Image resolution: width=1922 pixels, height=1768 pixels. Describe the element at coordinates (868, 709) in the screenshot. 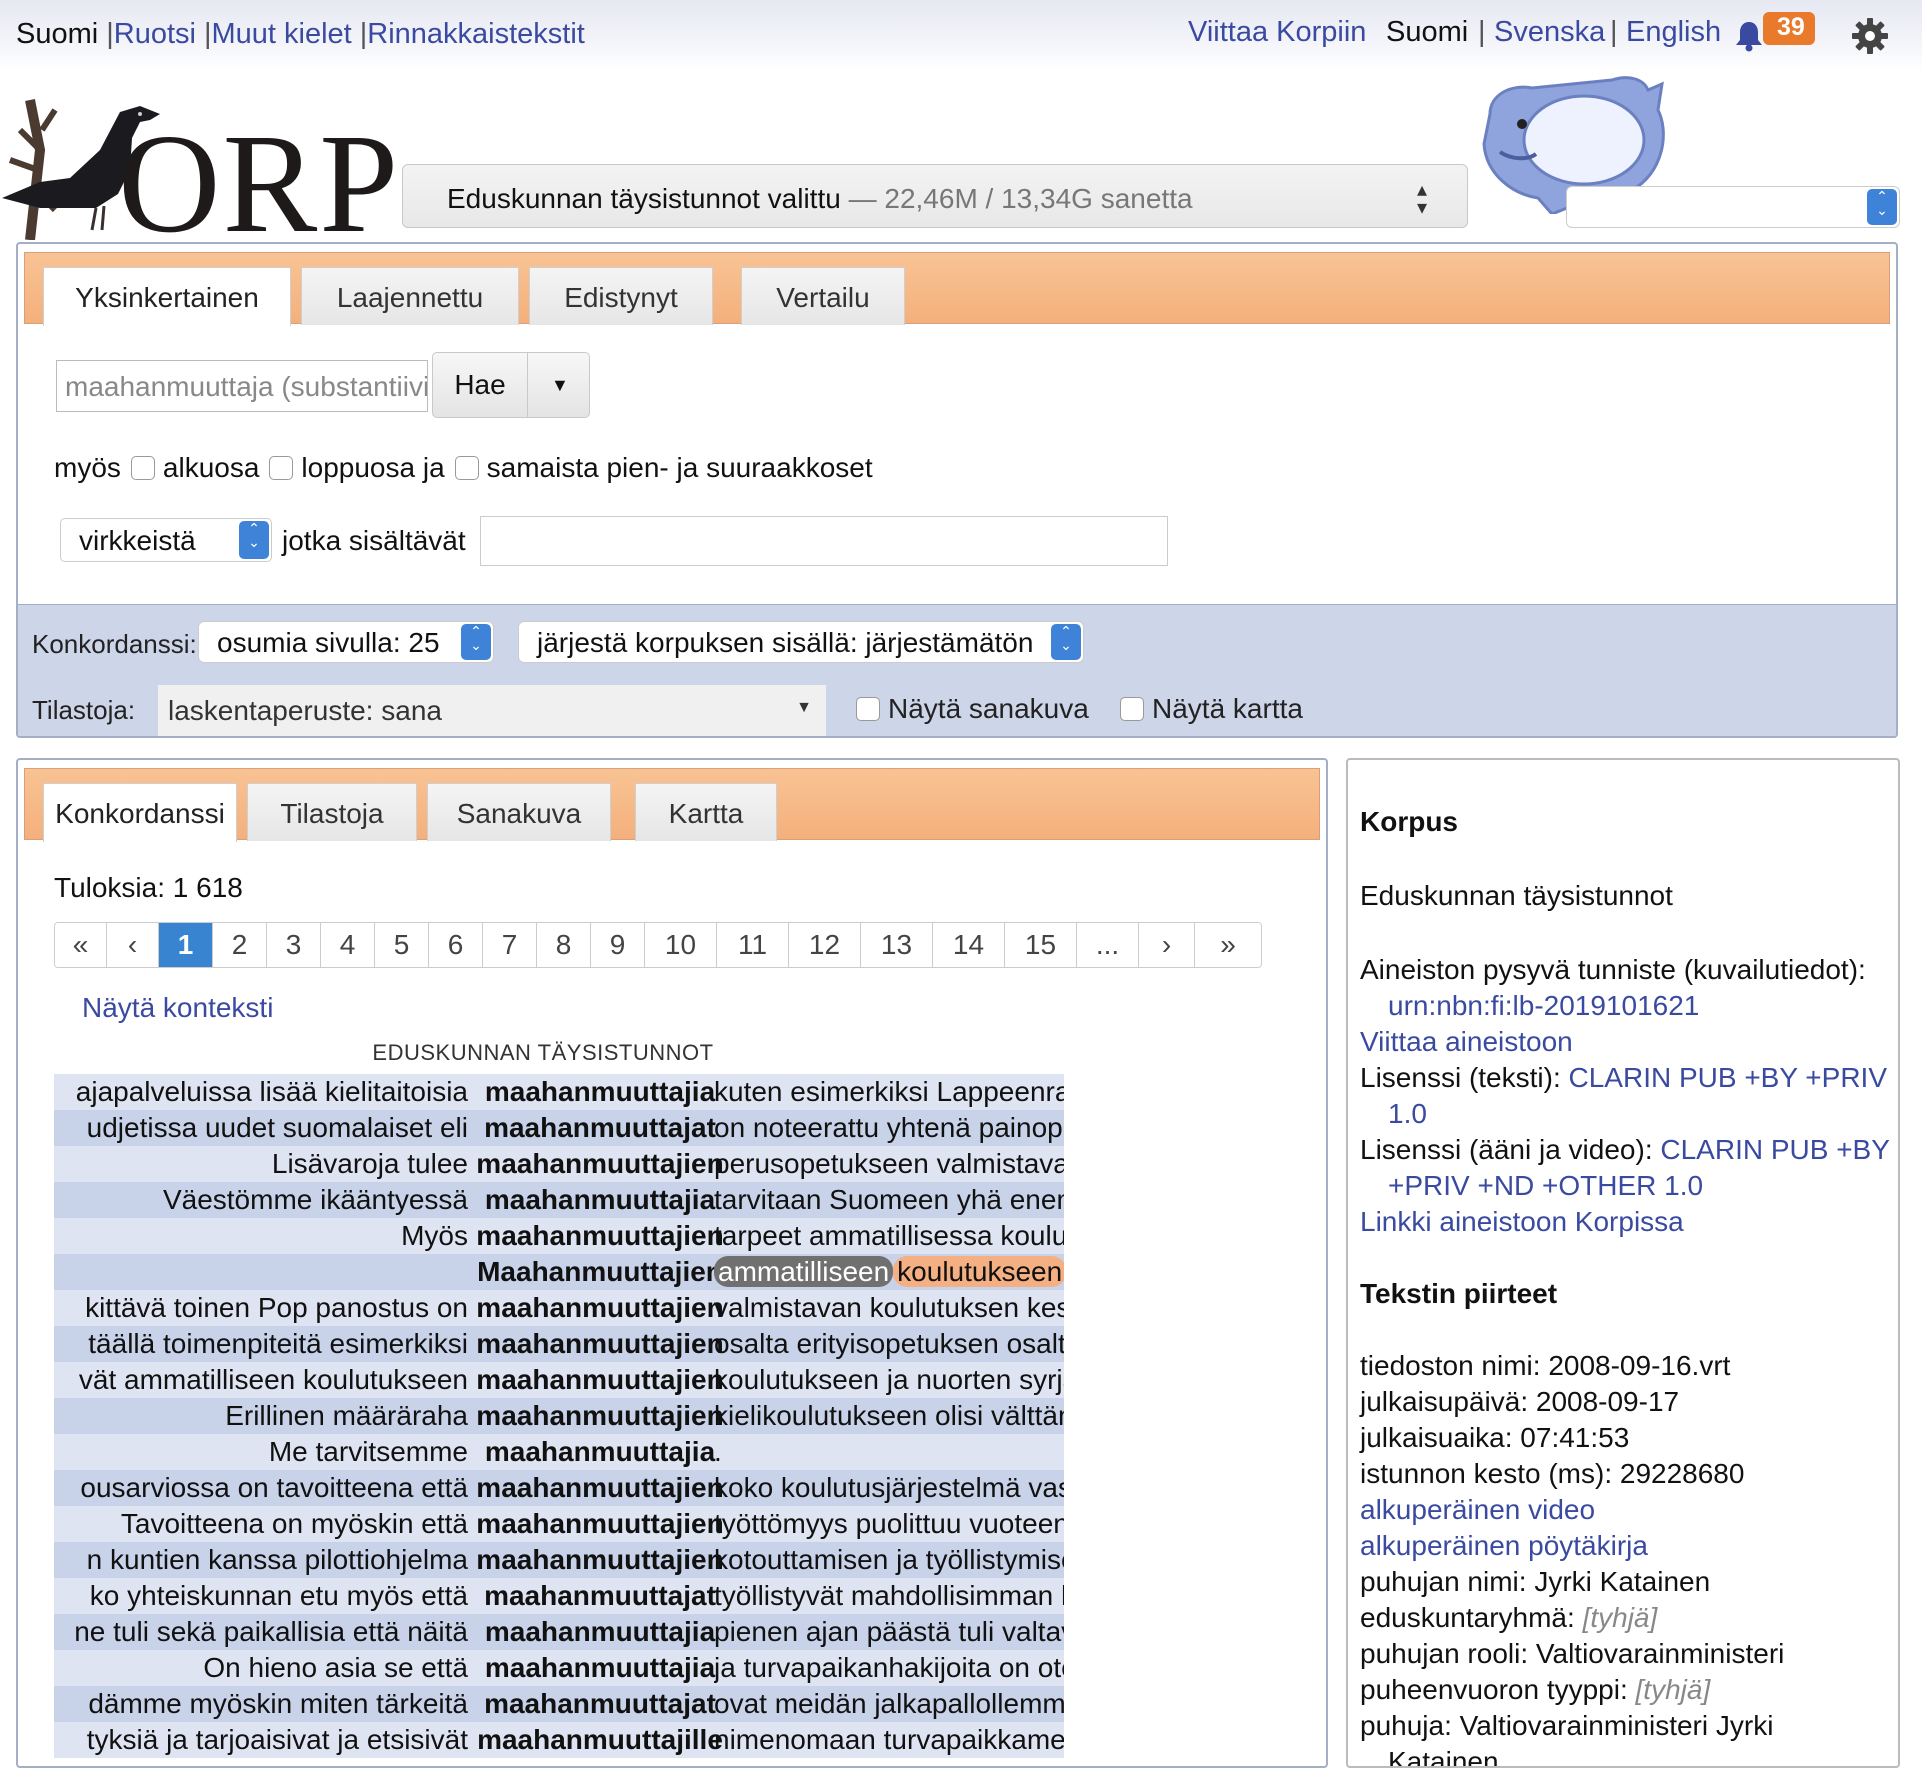

I see `wordpic-checkbox` at that location.